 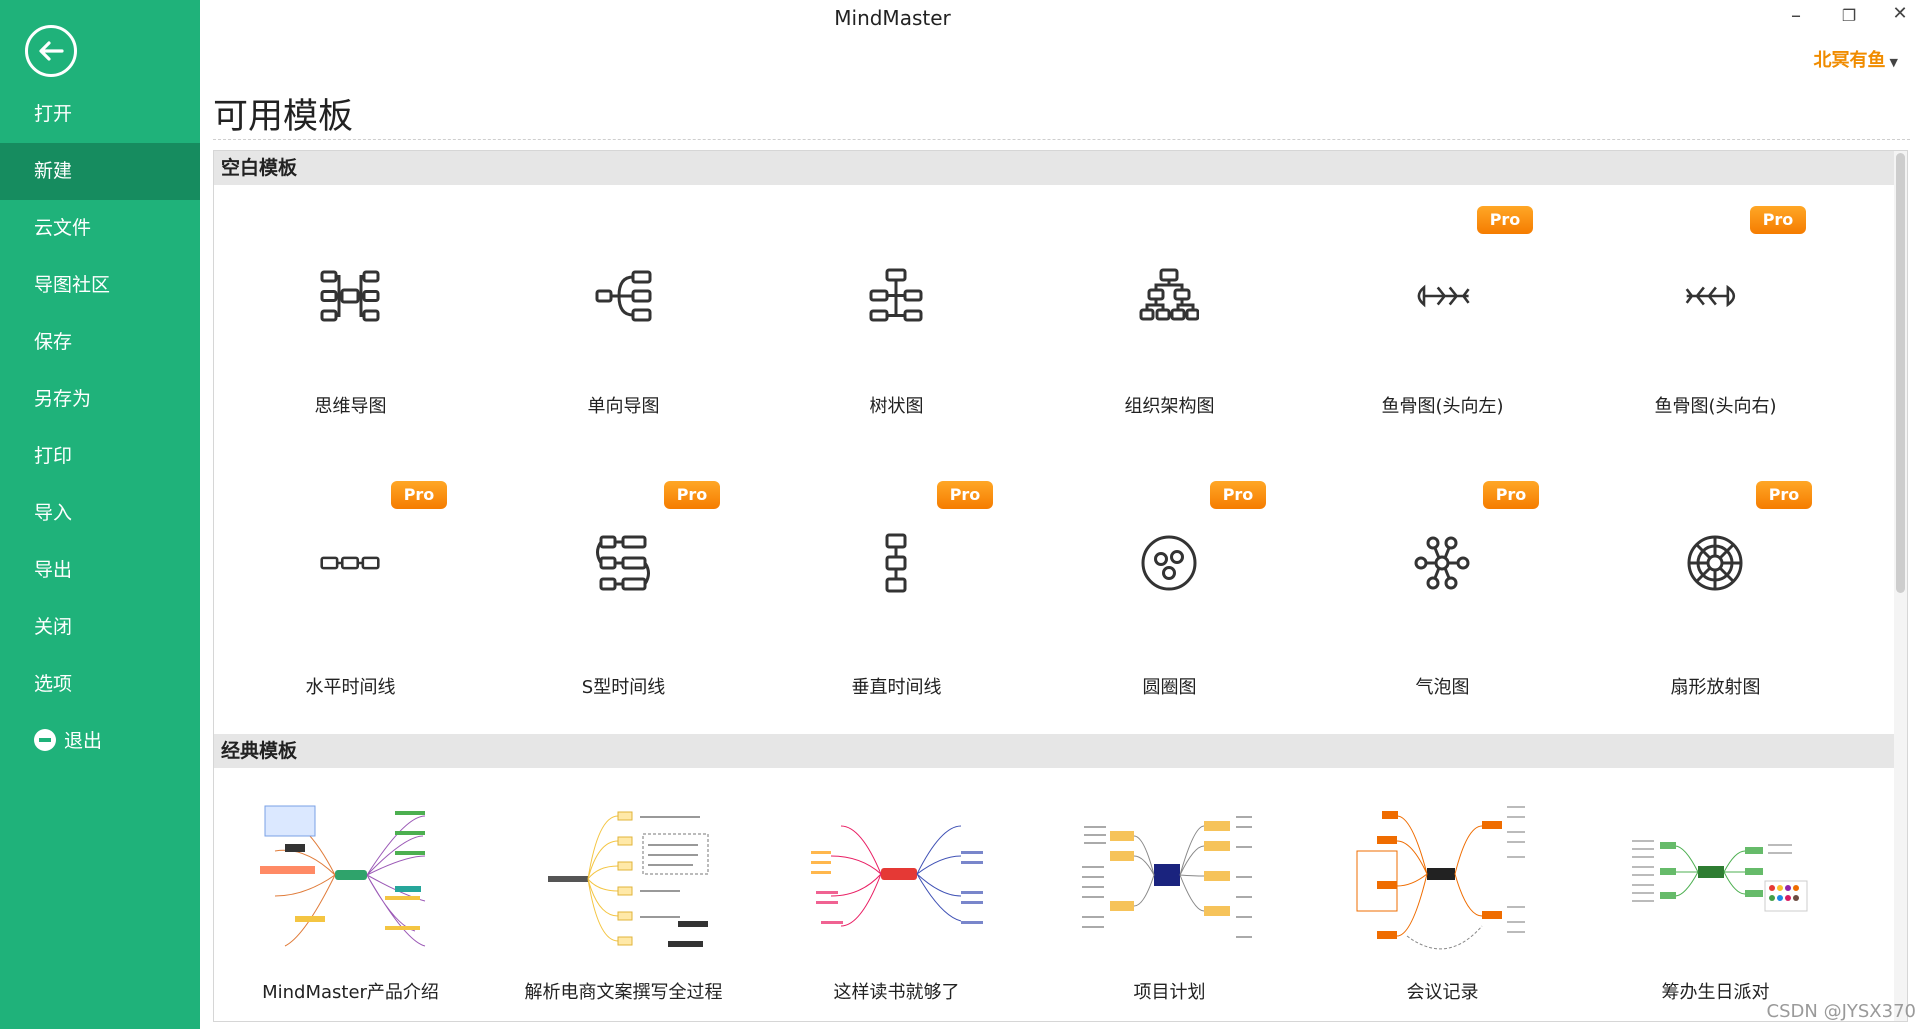 What do you see at coordinates (100, 684) in the screenshot?
I see `sidebar-item-options: 选项` at bounding box center [100, 684].